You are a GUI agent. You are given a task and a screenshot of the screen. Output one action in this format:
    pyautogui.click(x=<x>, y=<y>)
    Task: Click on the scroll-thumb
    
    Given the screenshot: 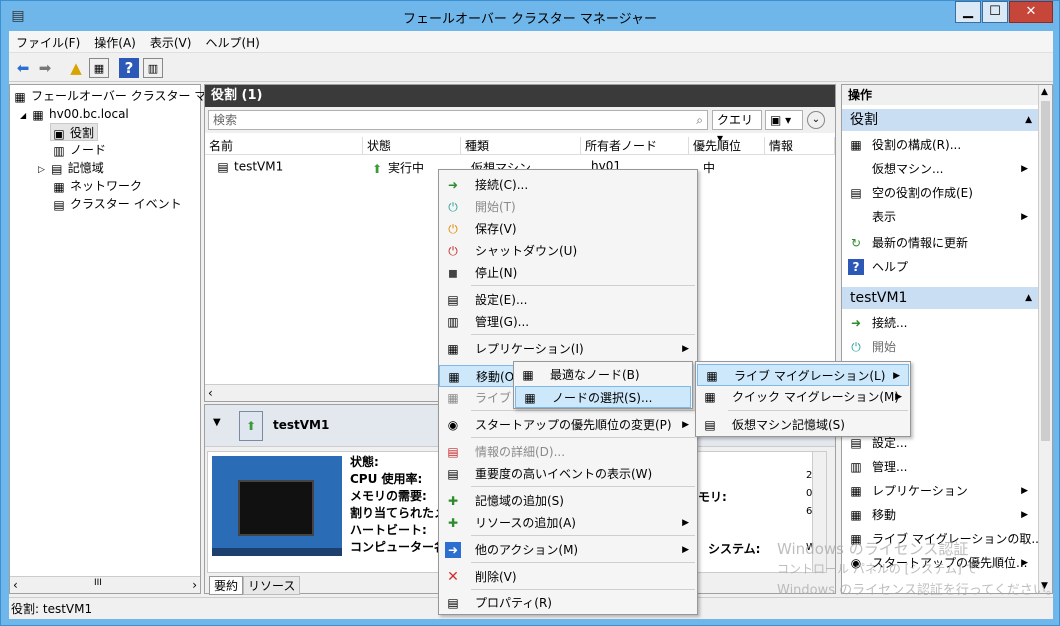 What is the action you would take?
    pyautogui.click(x=1045, y=271)
    